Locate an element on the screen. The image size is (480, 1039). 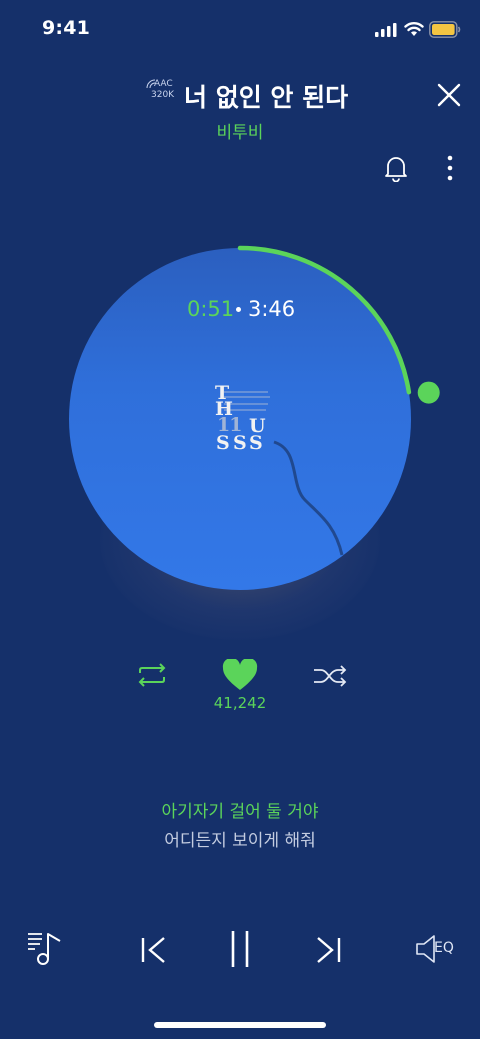
playlist-icon is located at coordinates (46, 948).